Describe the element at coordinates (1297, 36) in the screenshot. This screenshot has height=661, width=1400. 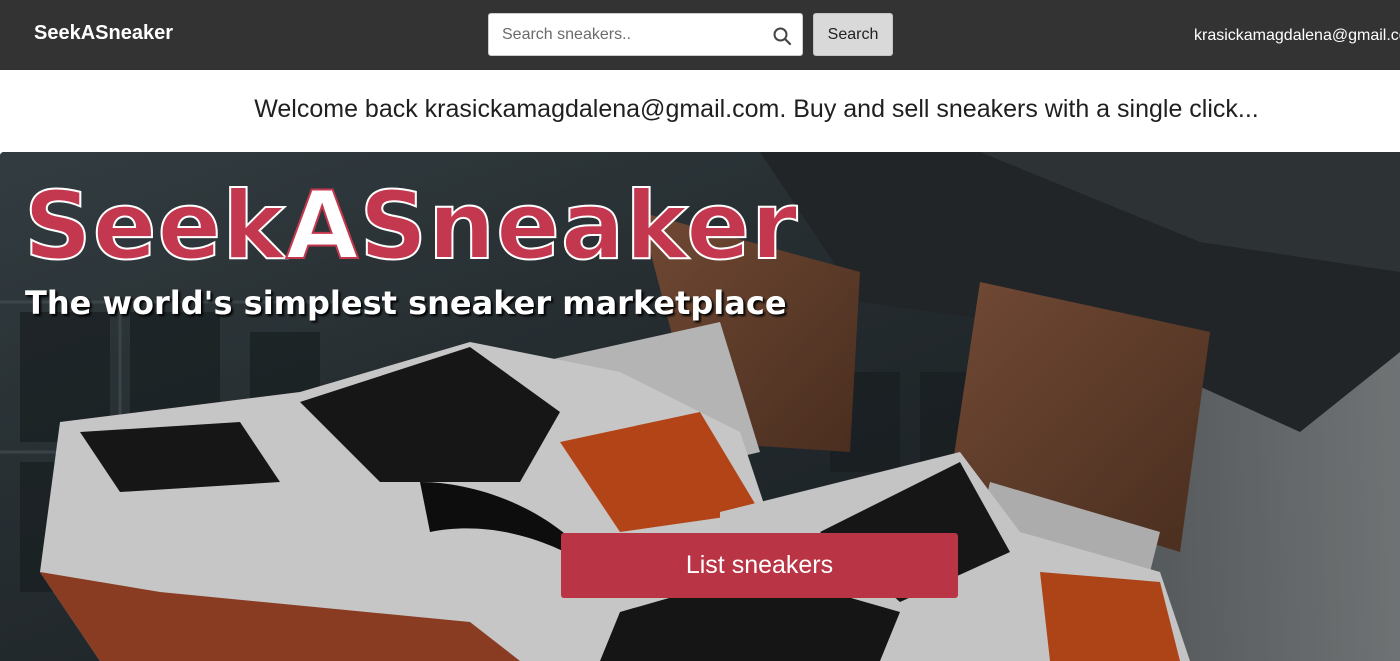
I see `user-account-link: krasickamagdalena@gmail.com` at that location.